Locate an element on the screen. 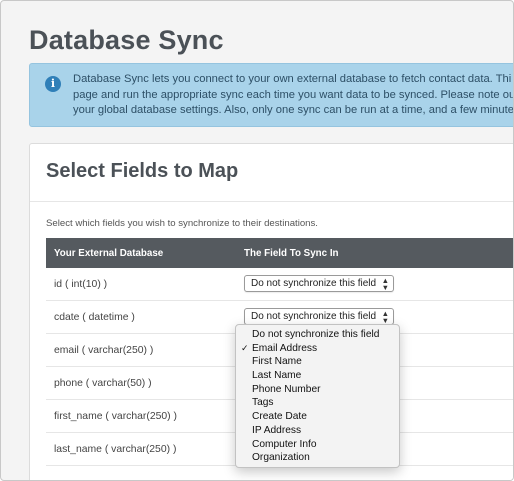 The width and height of the screenshot is (514, 481). divider is located at coordinates (271, 201).